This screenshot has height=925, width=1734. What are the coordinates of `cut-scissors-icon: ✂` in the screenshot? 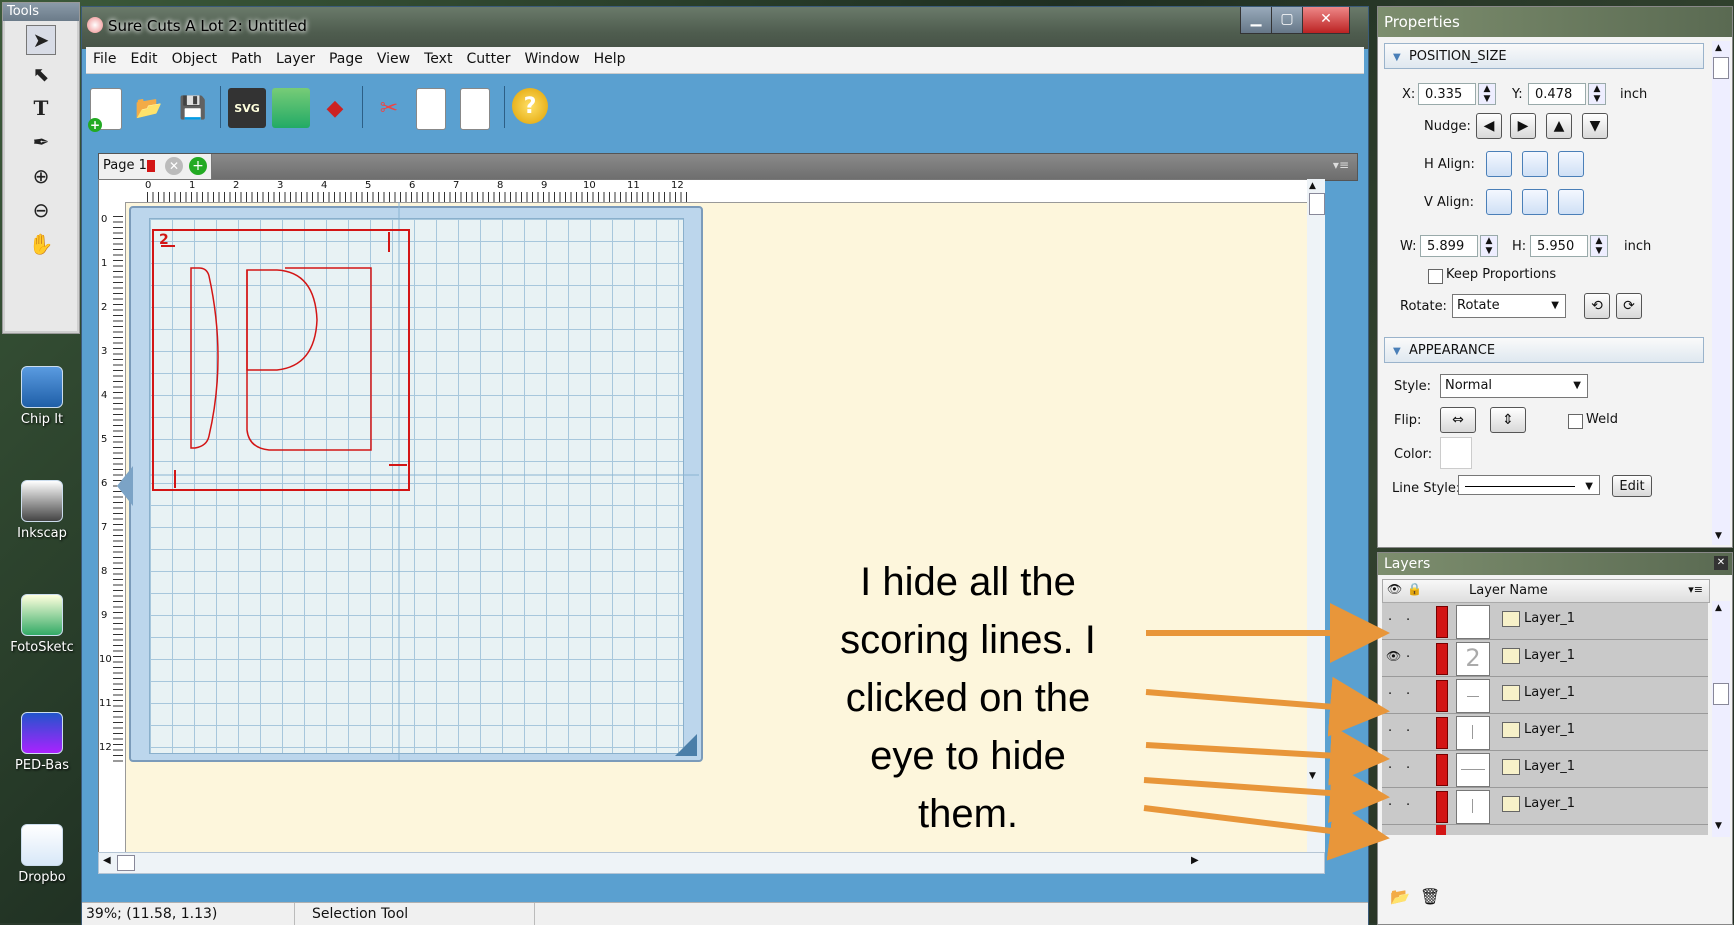 It's located at (389, 108).